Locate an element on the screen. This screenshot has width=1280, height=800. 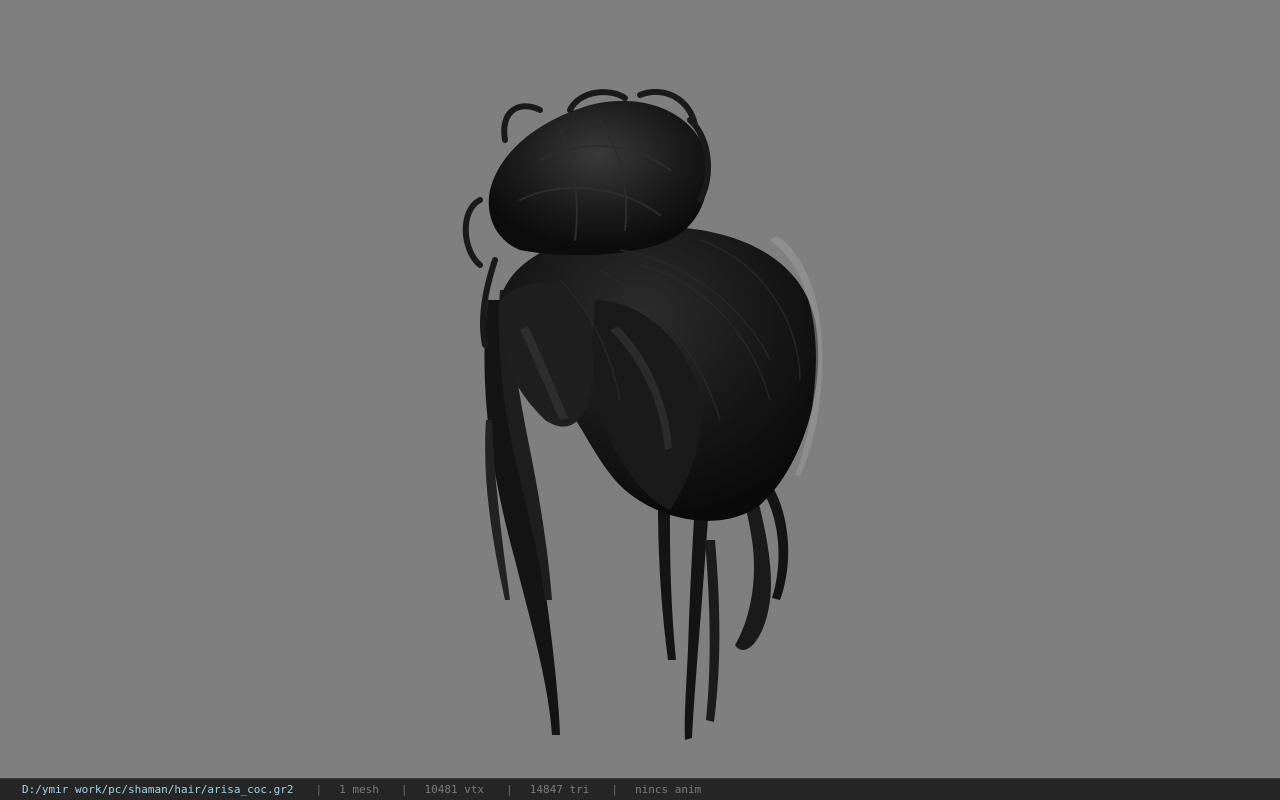
status-vertex-count: 10481 vtx is located at coordinates (454, 789).